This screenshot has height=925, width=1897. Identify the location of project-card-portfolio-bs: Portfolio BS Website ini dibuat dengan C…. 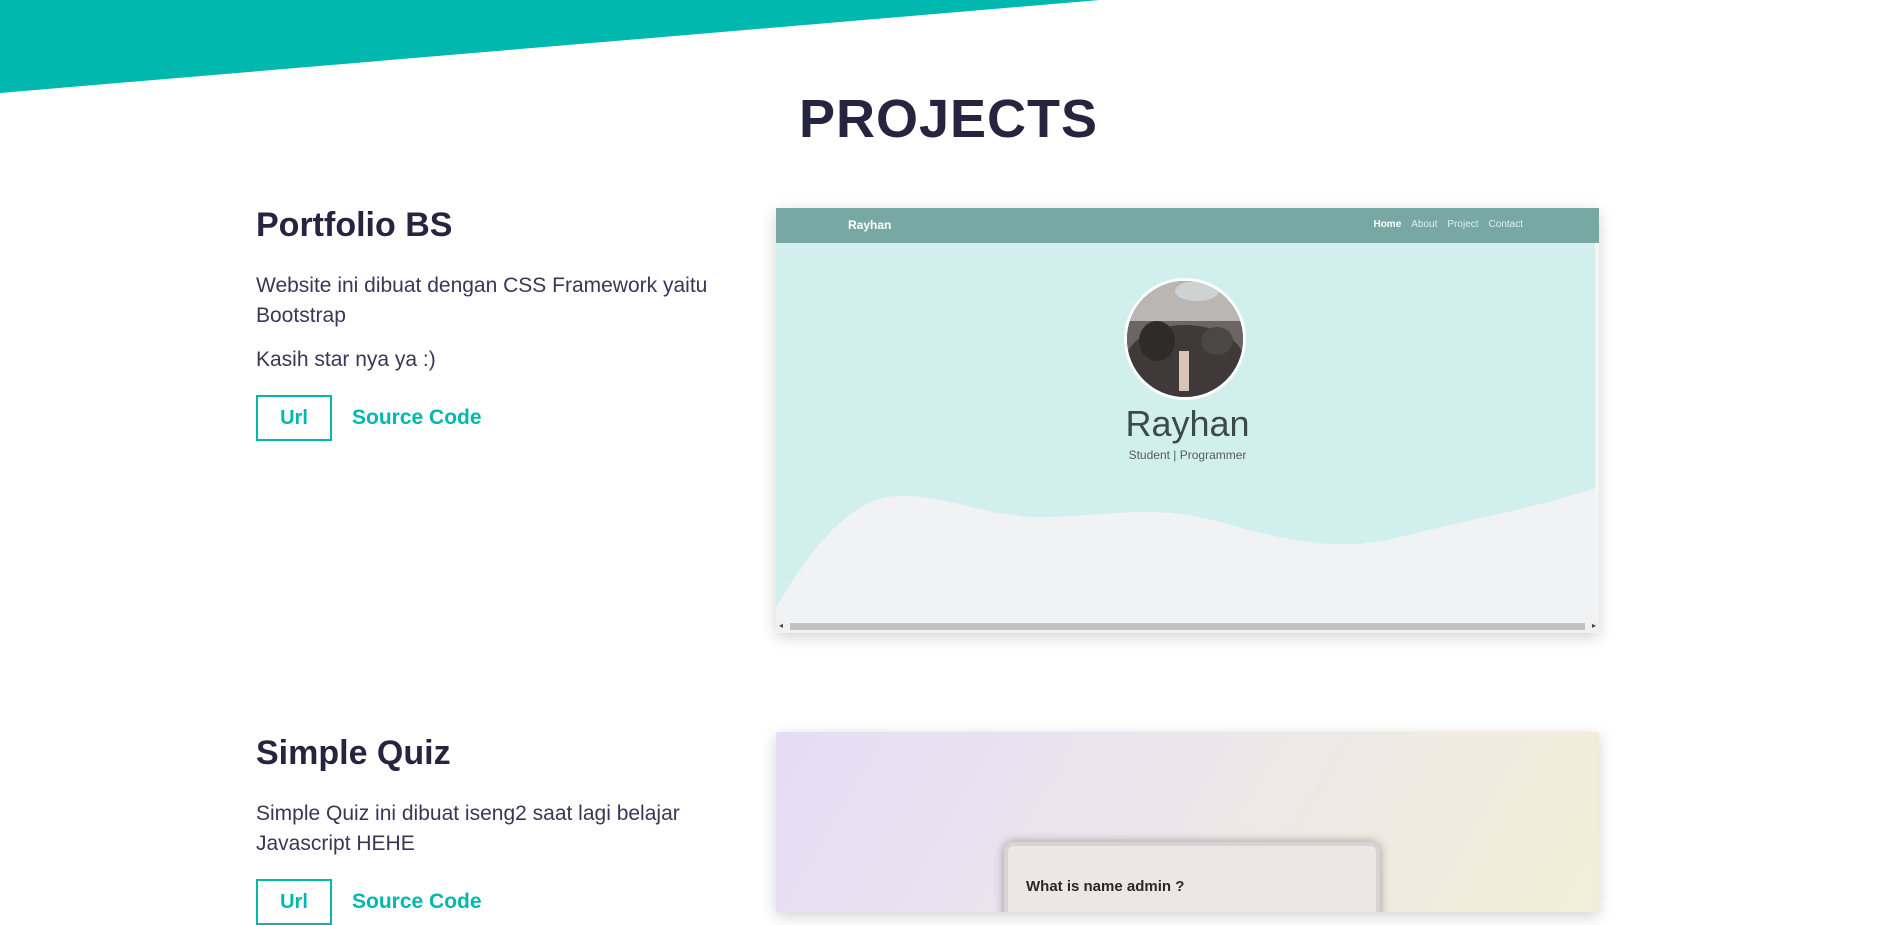
(486, 323).